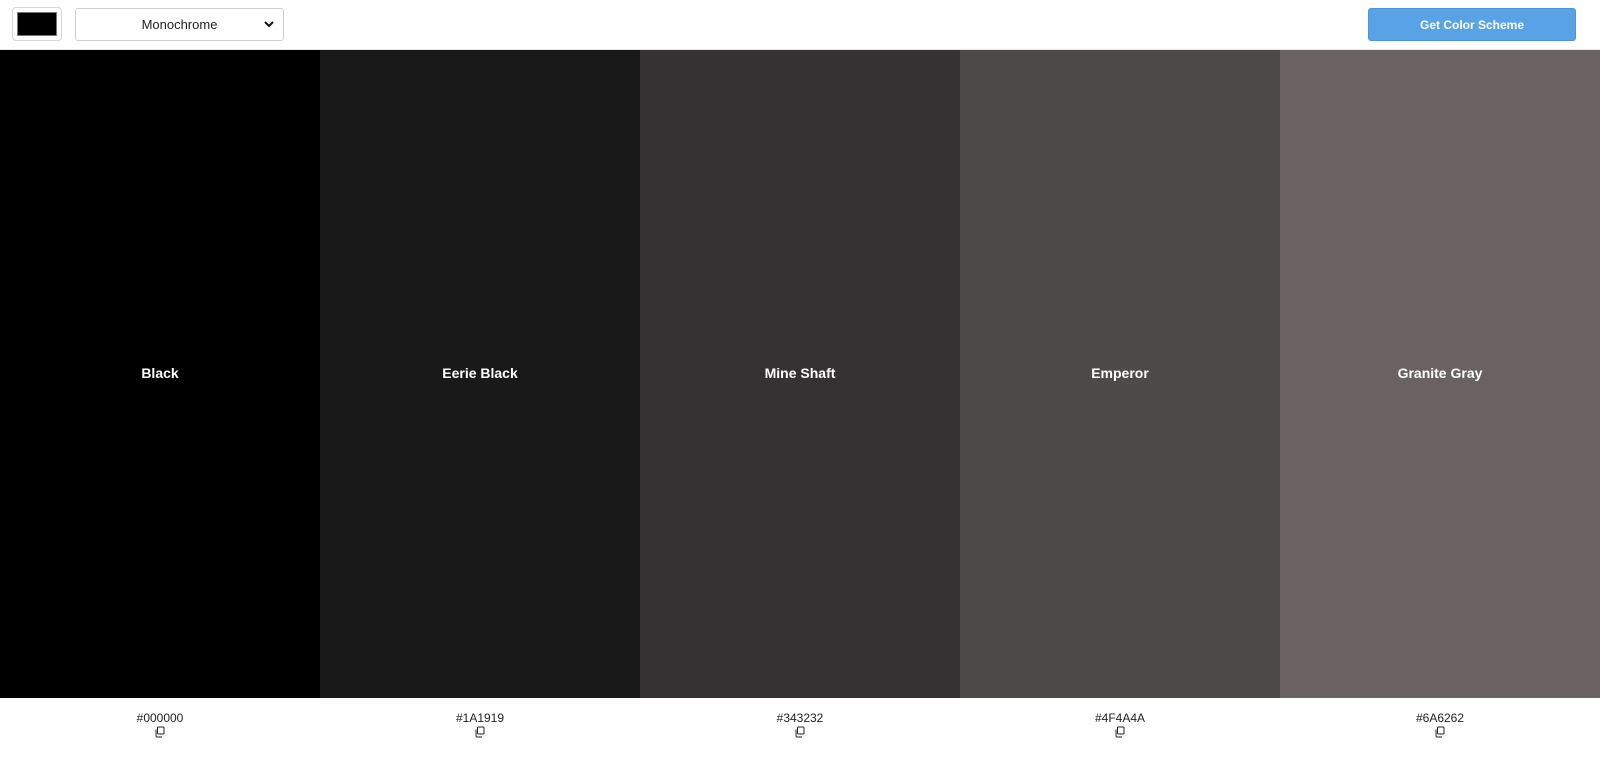  I want to click on get-color-scheme-button: Get Color Scheme, so click(1472, 24).